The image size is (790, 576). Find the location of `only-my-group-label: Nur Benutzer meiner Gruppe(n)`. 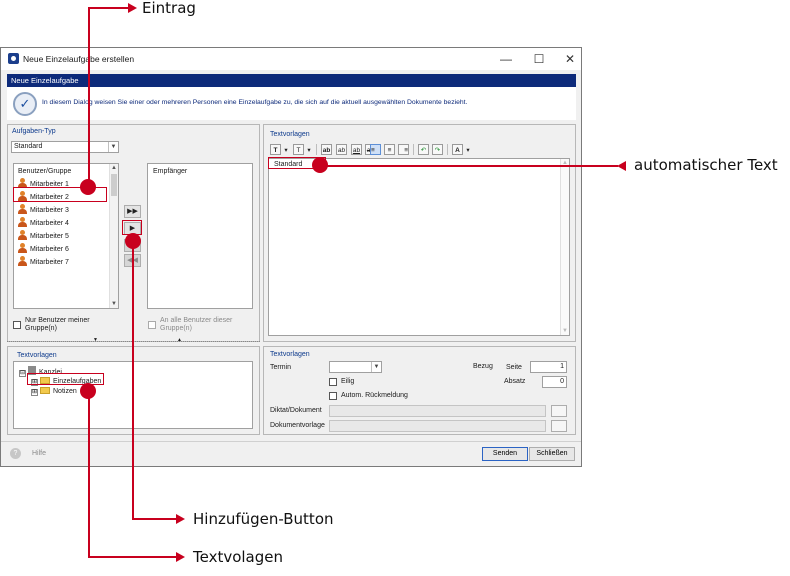

only-my-group-label: Nur Benutzer meiner Gruppe(n) is located at coordinates (57, 324).